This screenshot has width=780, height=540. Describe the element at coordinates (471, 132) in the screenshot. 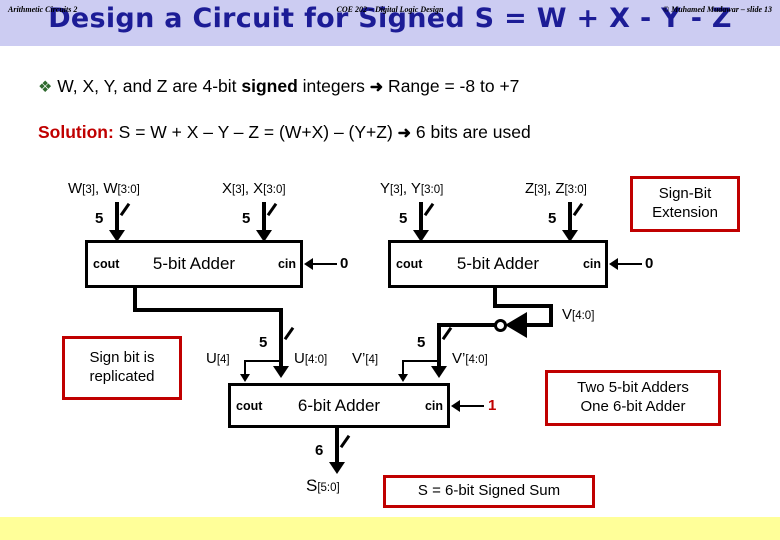

I see `solution-text-b: 6 bits are used` at that location.